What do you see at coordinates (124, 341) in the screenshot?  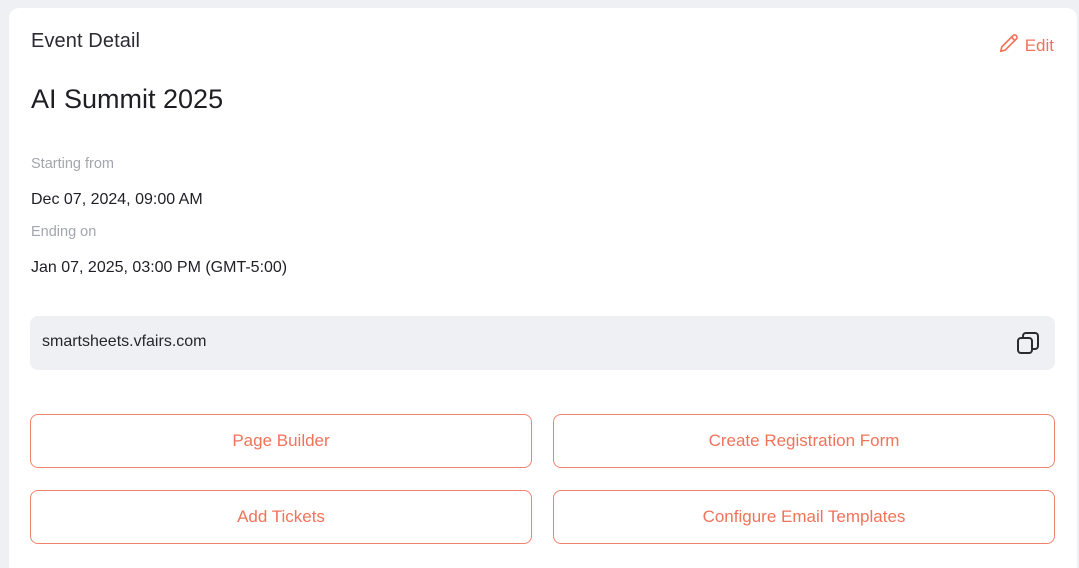 I see `event-url: smartsheets.vfairs.com` at bounding box center [124, 341].